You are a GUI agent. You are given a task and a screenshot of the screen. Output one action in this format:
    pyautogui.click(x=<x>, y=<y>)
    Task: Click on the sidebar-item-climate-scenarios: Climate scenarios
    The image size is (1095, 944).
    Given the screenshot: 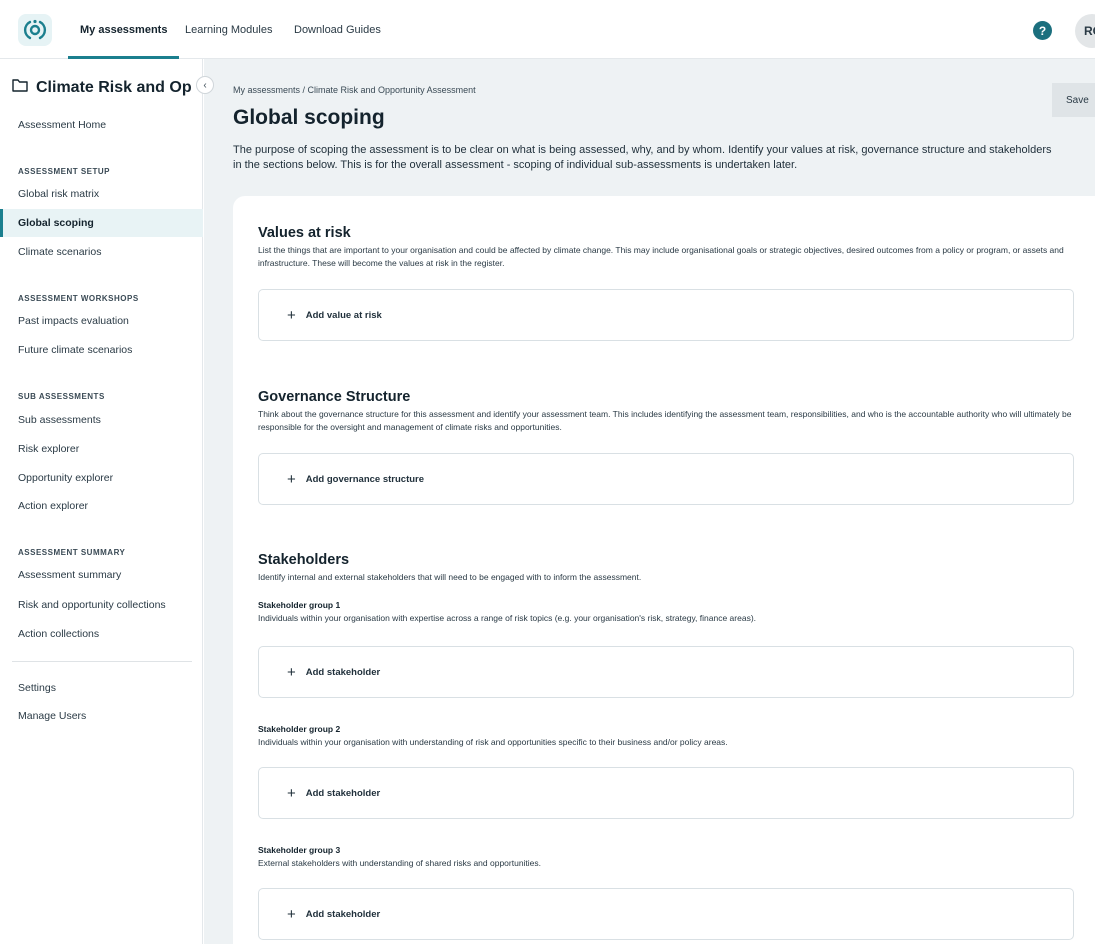 What is the action you would take?
    pyautogui.click(x=101, y=252)
    